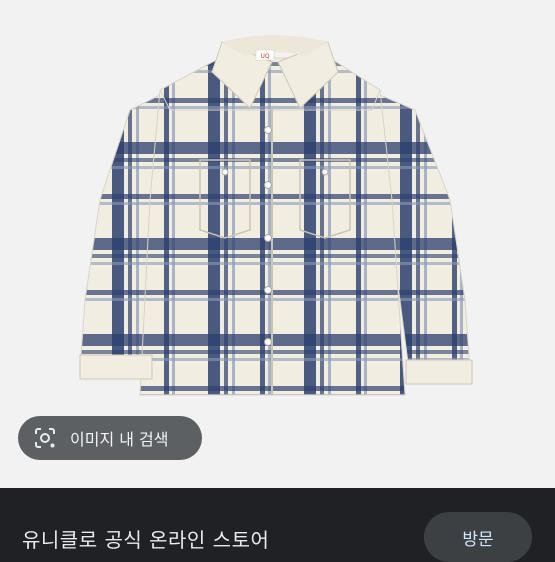  Describe the element at coordinates (145, 538) in the screenshot. I see `store-title: 유니클로 공식 온라인 스토어` at that location.